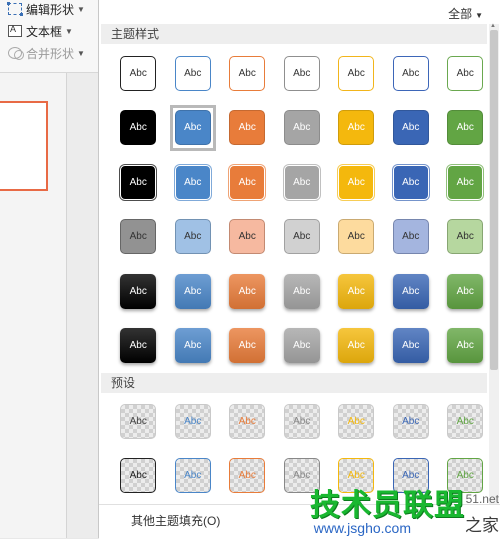 This screenshot has height=539, width=500. Describe the element at coordinates (387, 505) in the screenshot. I see `watermark-brand: 技术员联盟` at that location.